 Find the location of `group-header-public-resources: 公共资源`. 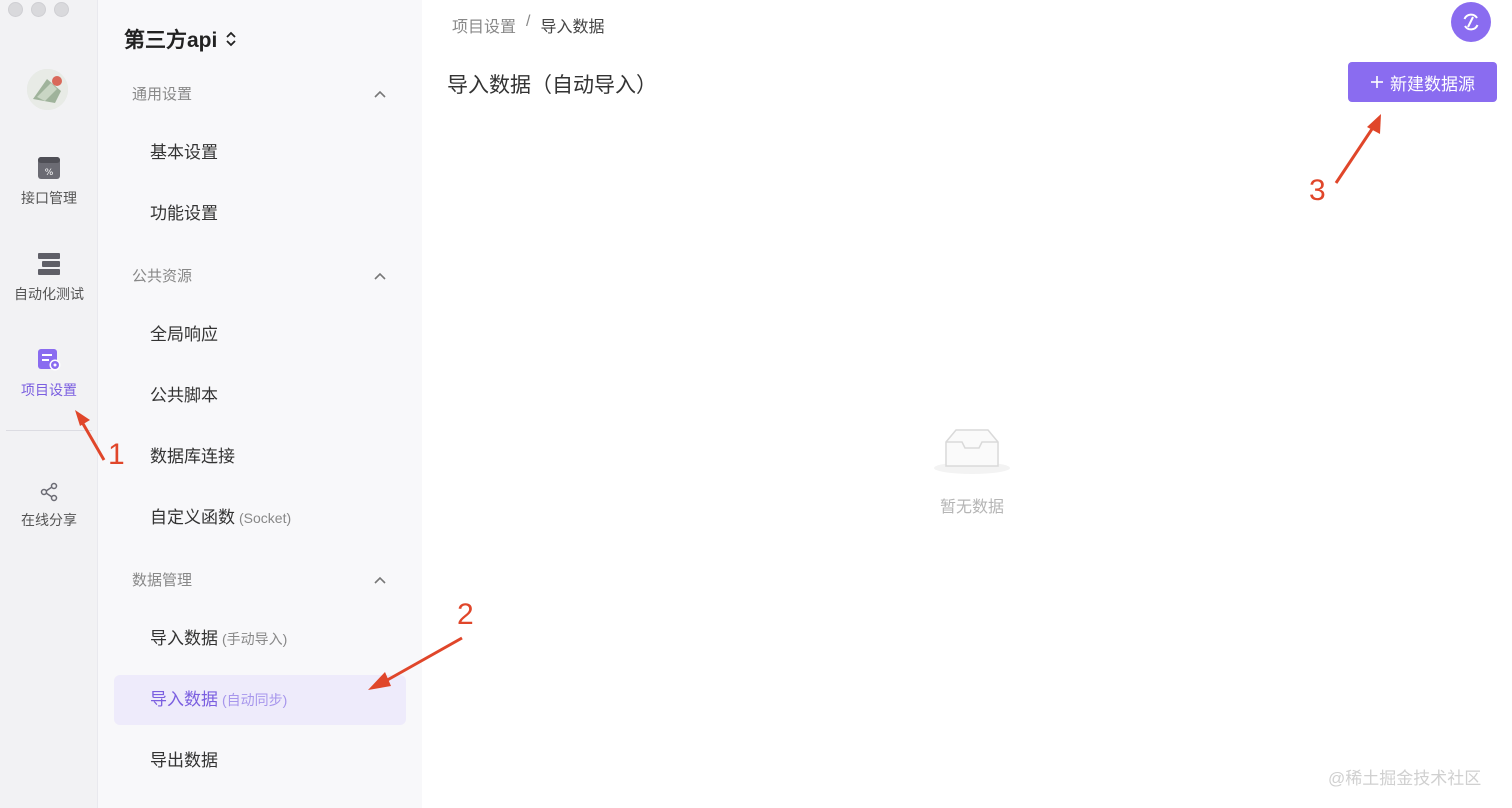

group-header-public-resources: 公共资源 is located at coordinates (259, 275).